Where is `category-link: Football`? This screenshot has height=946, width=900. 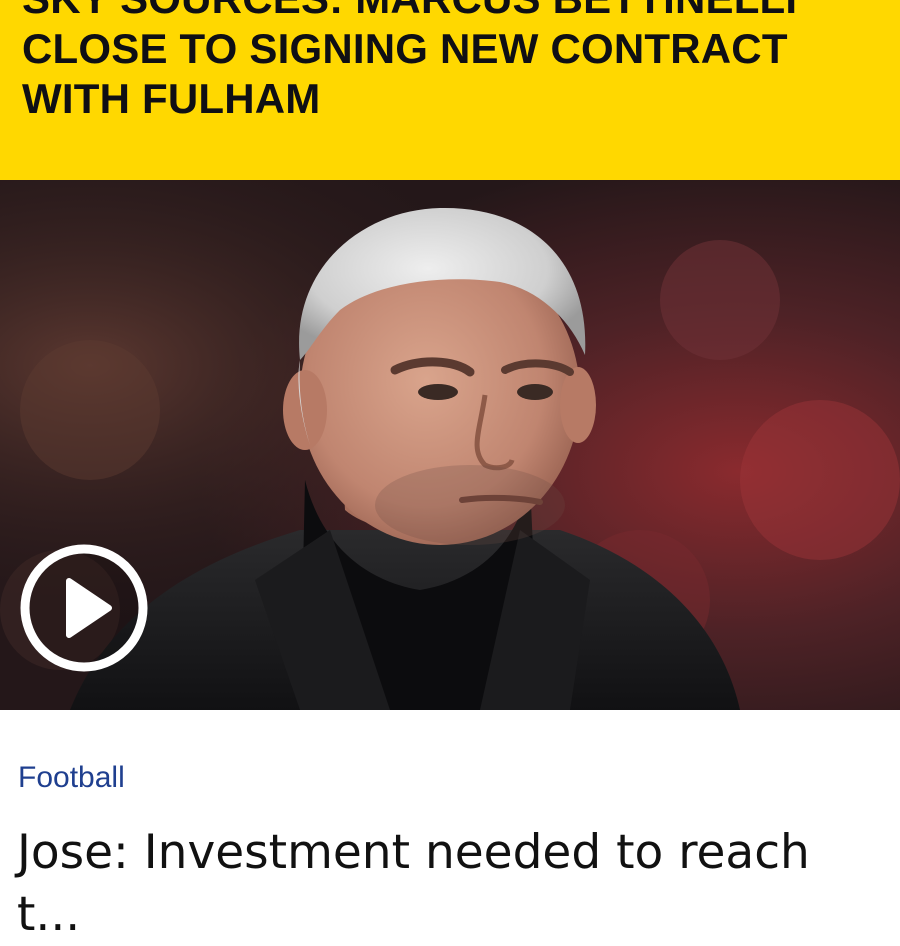
category-link: Football is located at coordinates (71, 778).